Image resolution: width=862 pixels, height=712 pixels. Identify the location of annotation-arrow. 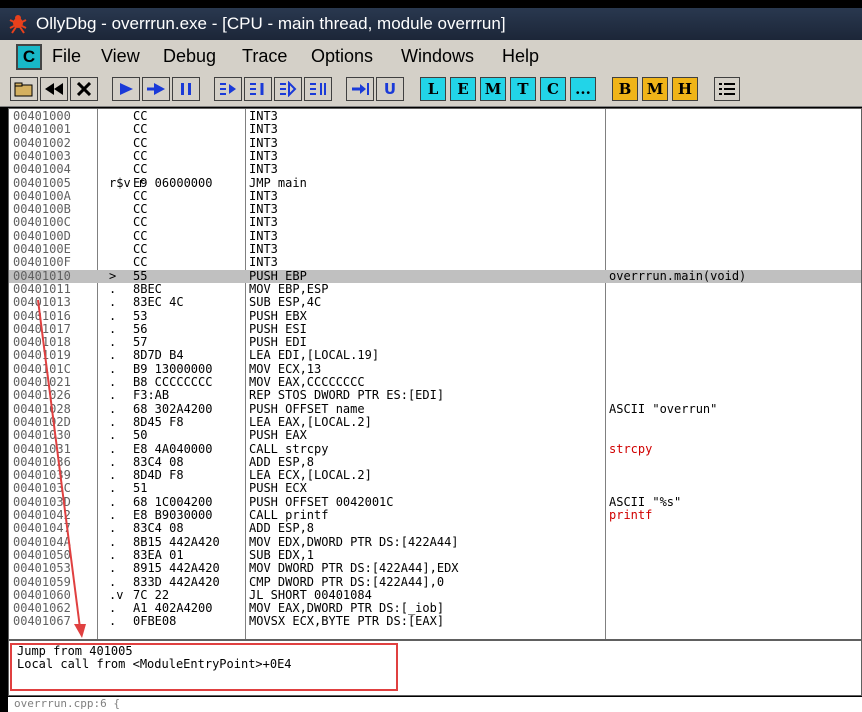
(61, 468).